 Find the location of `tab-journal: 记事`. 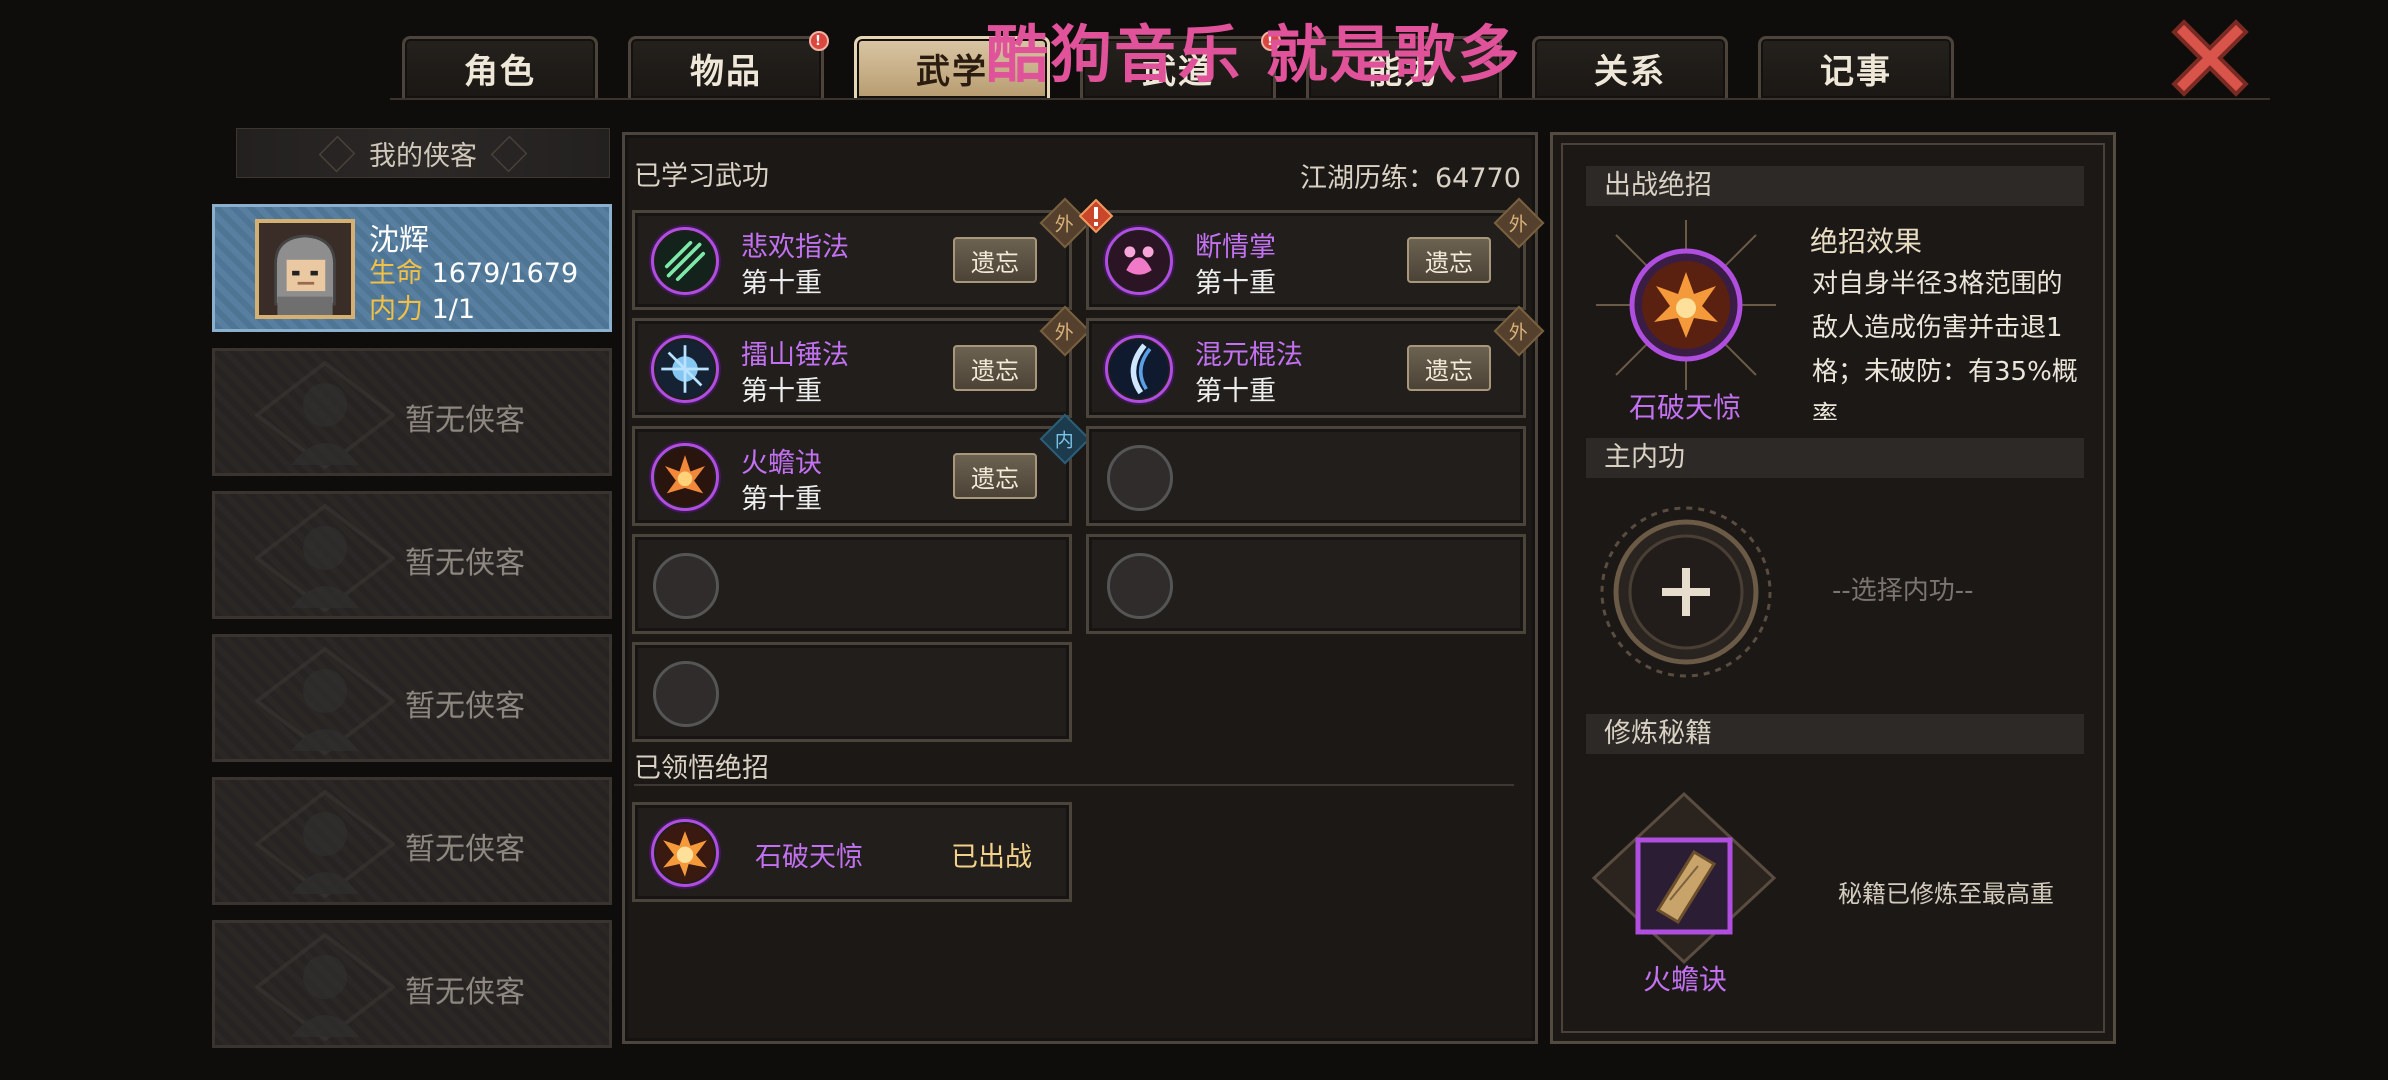

tab-journal: 记事 is located at coordinates (1856, 67).